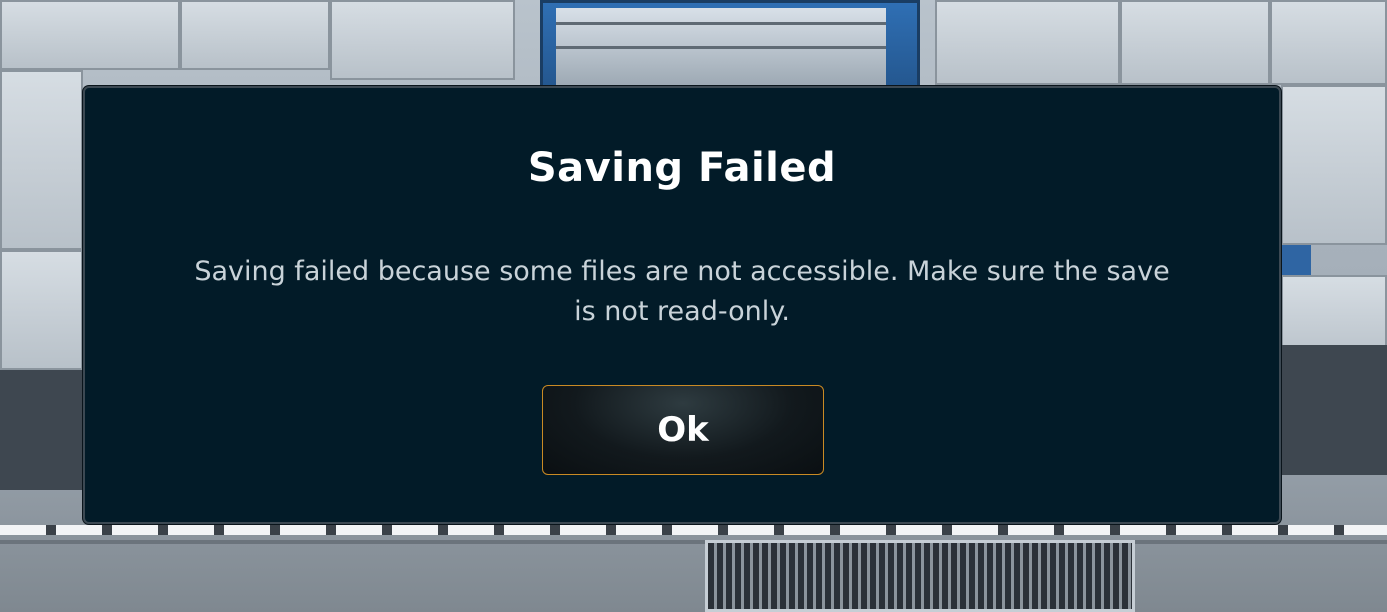  I want to click on background-floor-grate, so click(920, 576).